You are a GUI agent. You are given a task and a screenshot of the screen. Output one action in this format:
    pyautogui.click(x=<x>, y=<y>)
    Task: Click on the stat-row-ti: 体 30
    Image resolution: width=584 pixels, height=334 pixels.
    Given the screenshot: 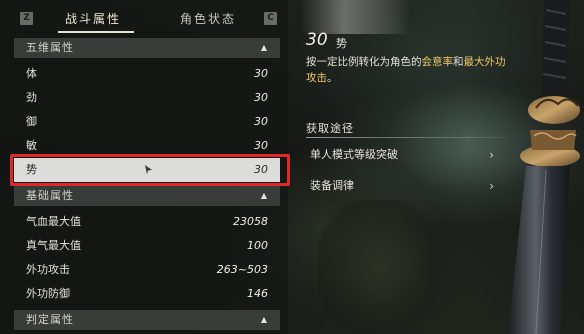 What is the action you would take?
    pyautogui.click(x=147, y=74)
    